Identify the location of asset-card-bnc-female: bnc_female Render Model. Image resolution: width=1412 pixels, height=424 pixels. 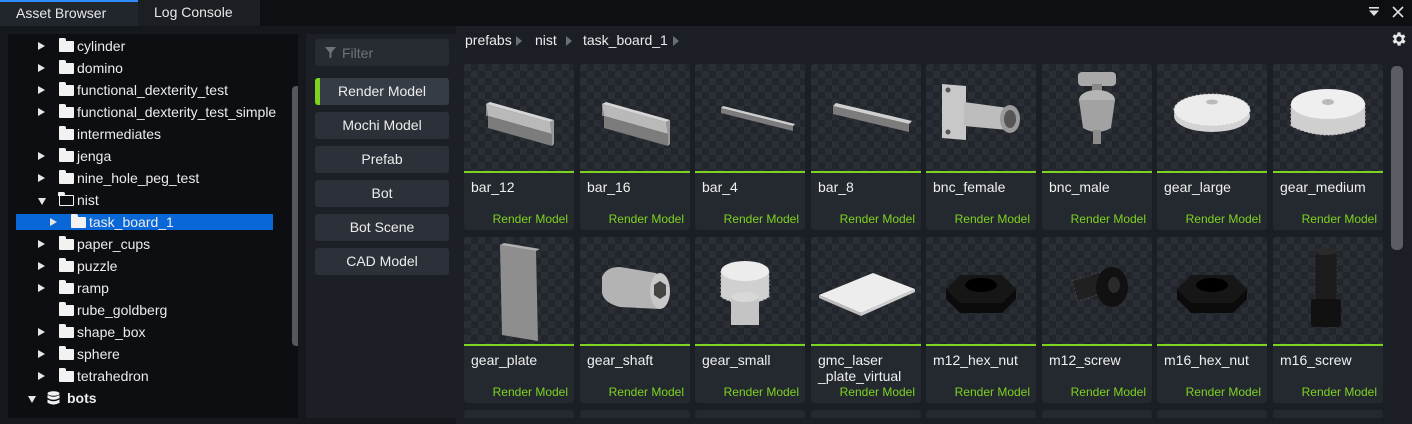
(981, 147).